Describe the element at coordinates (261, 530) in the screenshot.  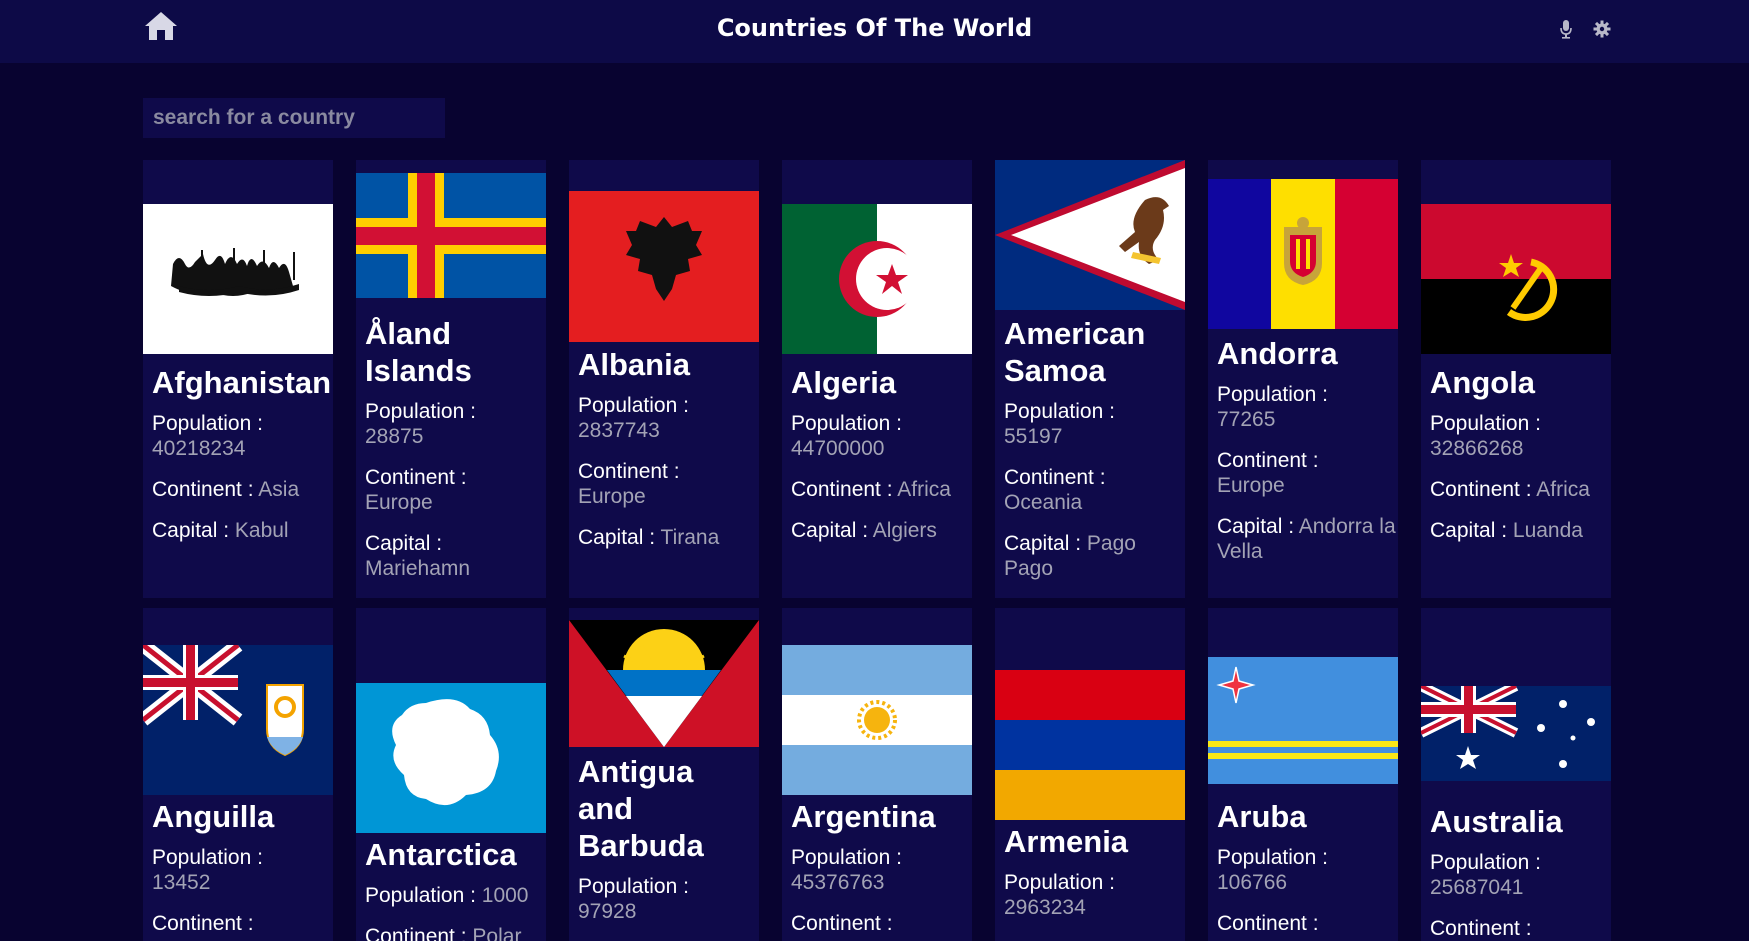
I see `capital-value: Kabul` at that location.